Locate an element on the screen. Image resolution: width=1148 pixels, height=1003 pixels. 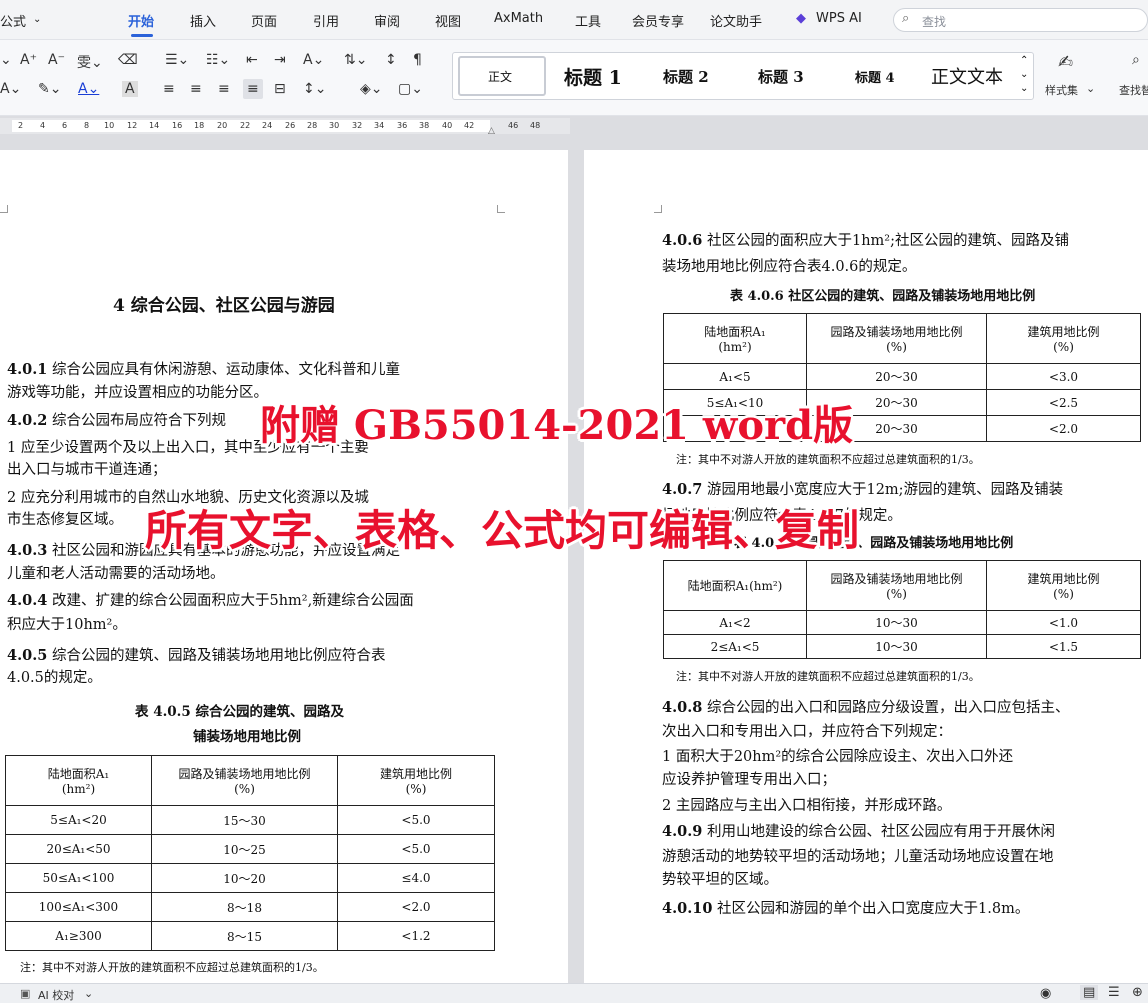
table-cell: 8～18 is located at coordinates (244, 907).